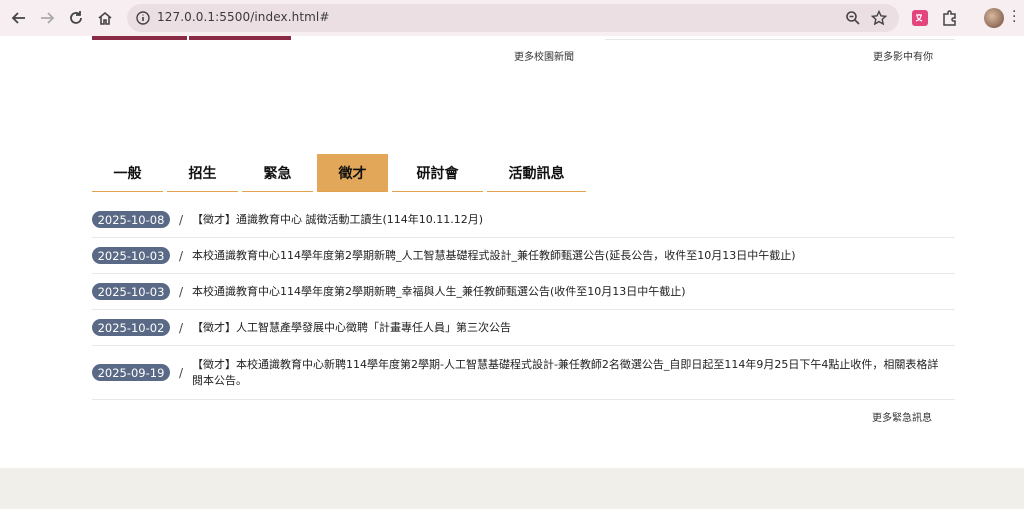  I want to click on tab-general: 一般, so click(127, 173).